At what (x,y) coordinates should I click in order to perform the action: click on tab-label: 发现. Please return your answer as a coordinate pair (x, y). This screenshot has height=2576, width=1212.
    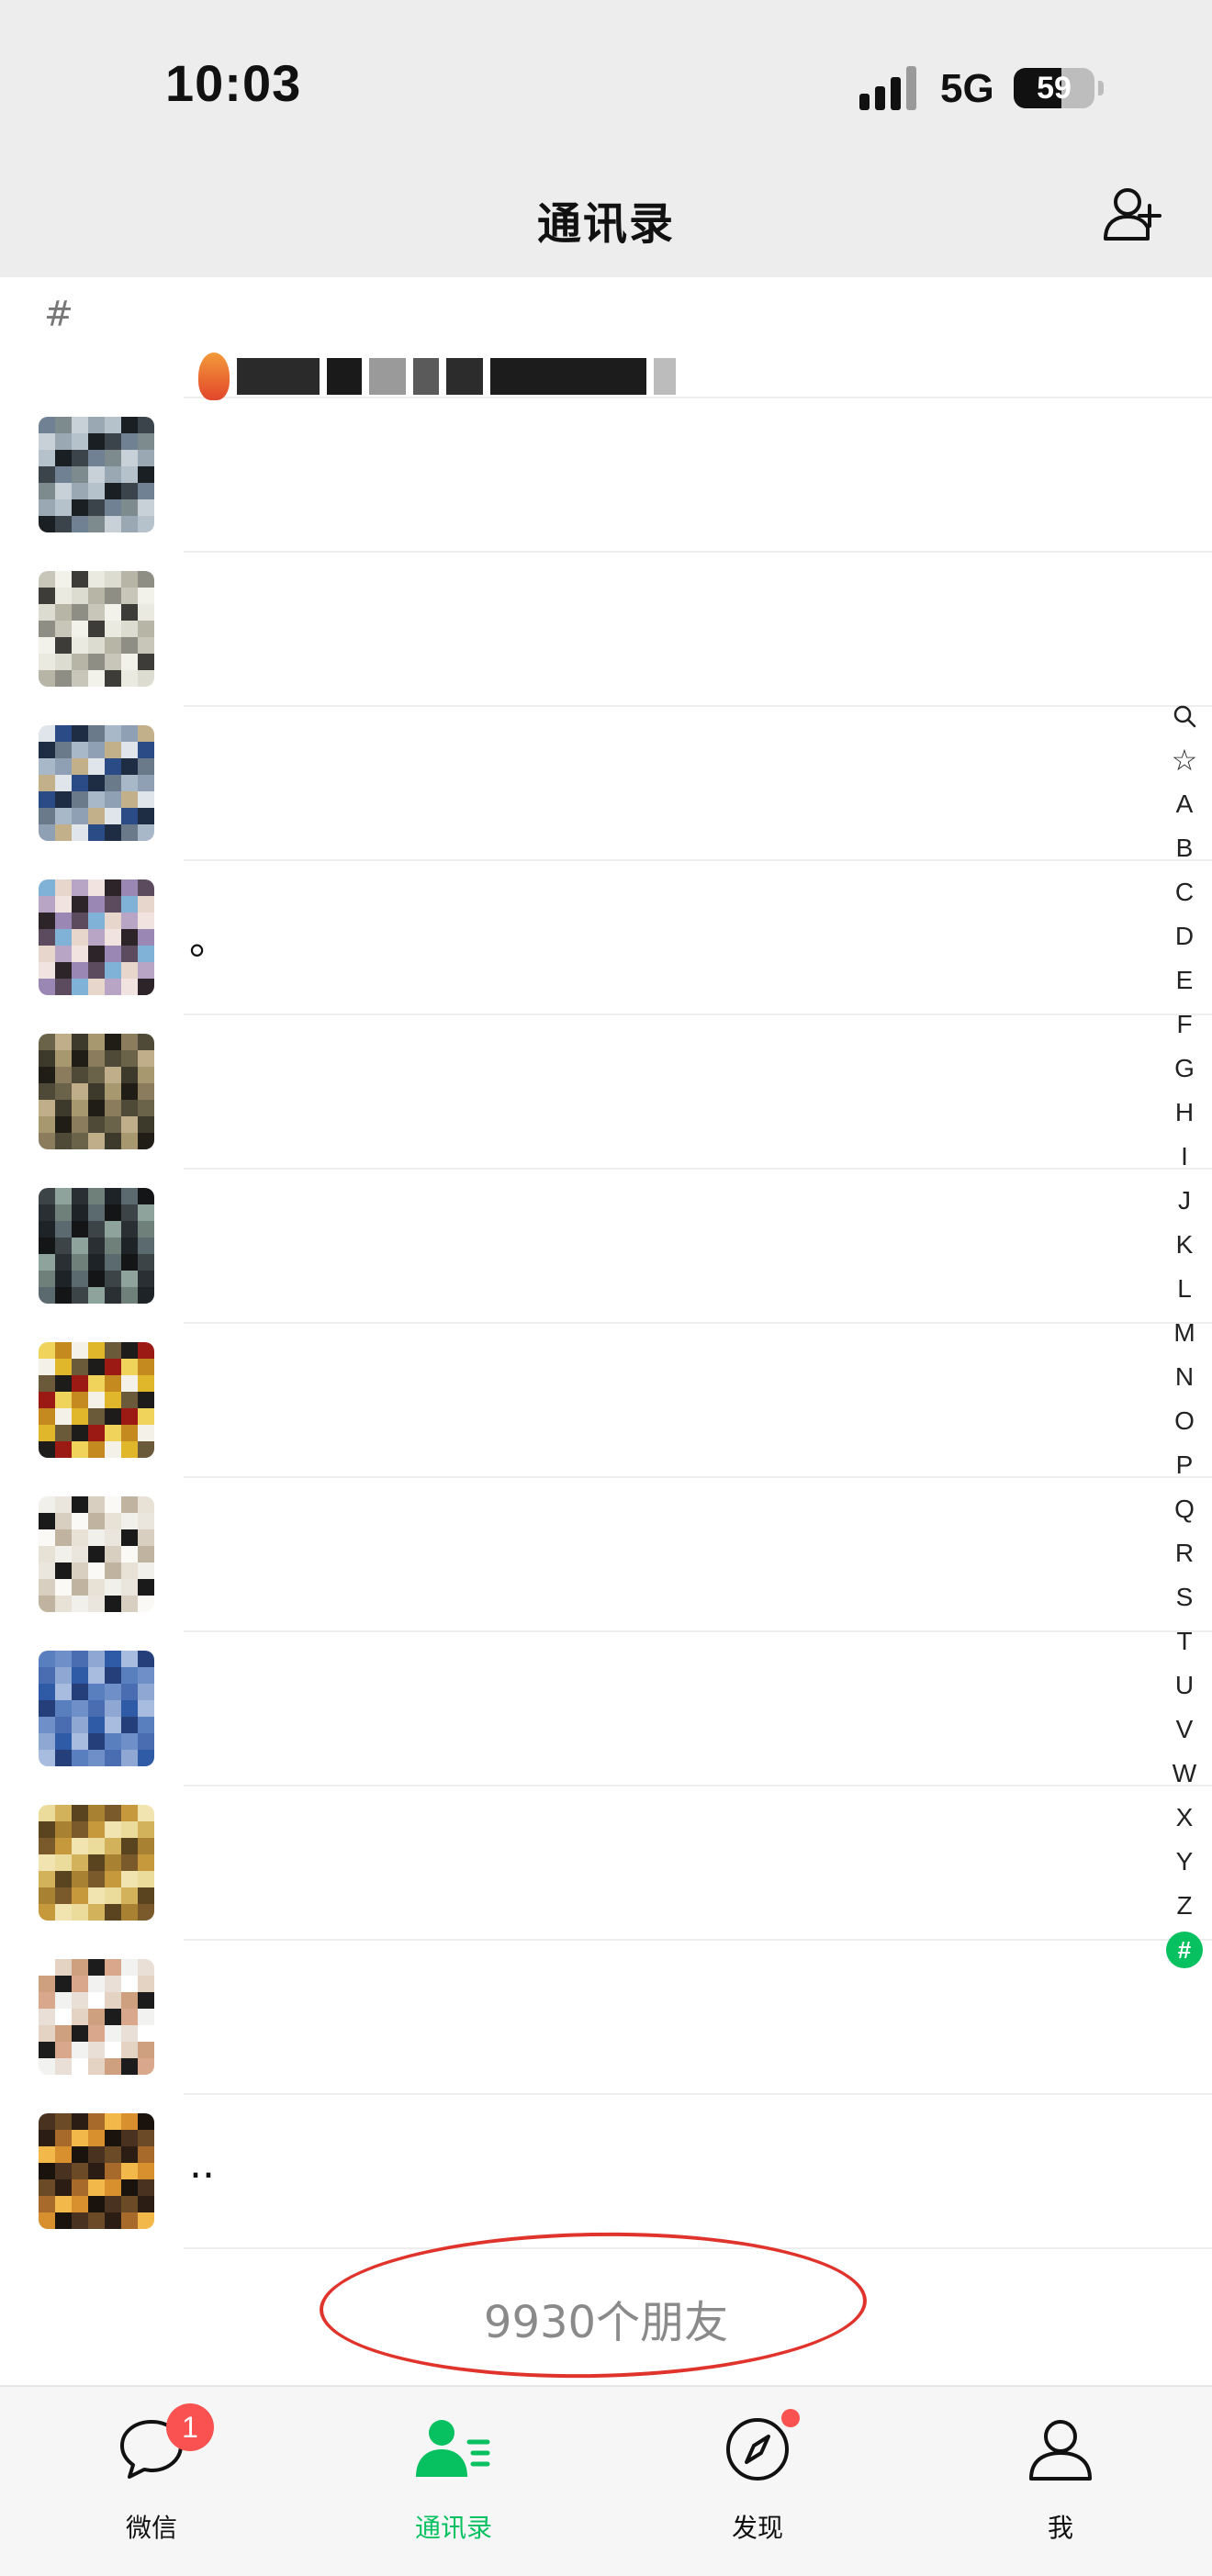
    Looking at the image, I should click on (757, 2528).